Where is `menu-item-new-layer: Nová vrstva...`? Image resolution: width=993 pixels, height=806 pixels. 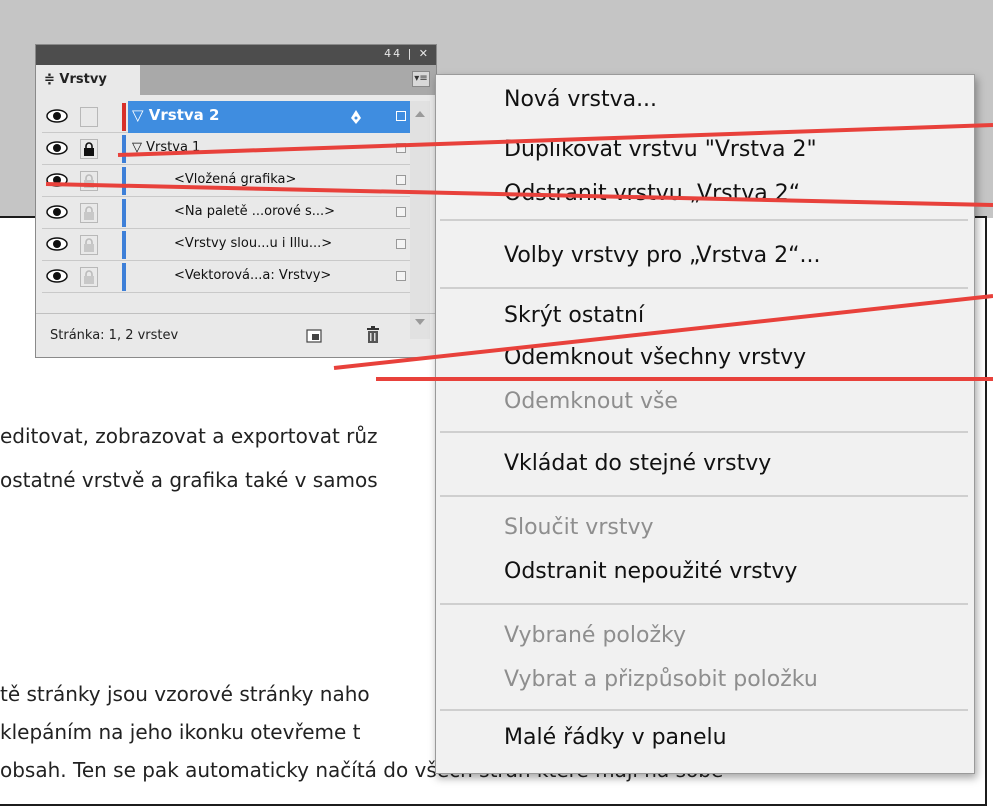 menu-item-new-layer: Nová vrstva... is located at coordinates (580, 99).